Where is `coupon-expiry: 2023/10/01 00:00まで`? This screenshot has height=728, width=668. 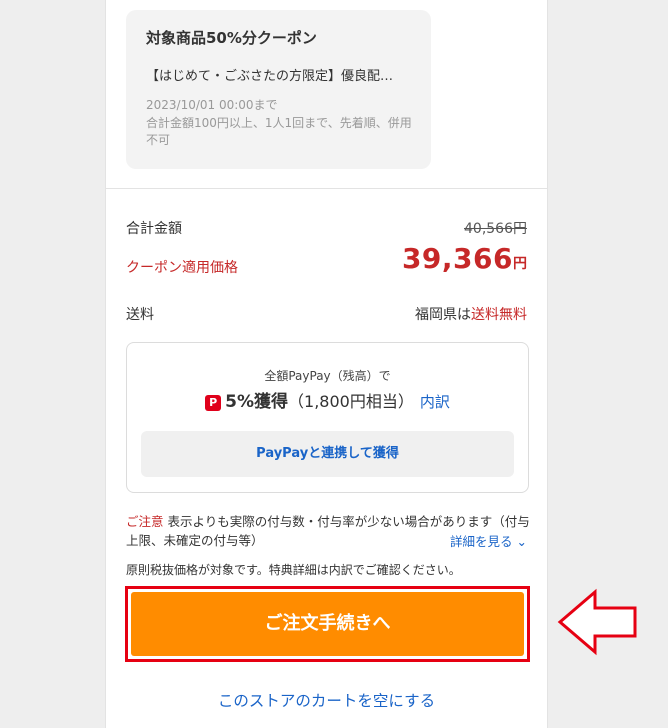
coupon-expiry: 2023/10/01 00:00まで is located at coordinates (212, 105).